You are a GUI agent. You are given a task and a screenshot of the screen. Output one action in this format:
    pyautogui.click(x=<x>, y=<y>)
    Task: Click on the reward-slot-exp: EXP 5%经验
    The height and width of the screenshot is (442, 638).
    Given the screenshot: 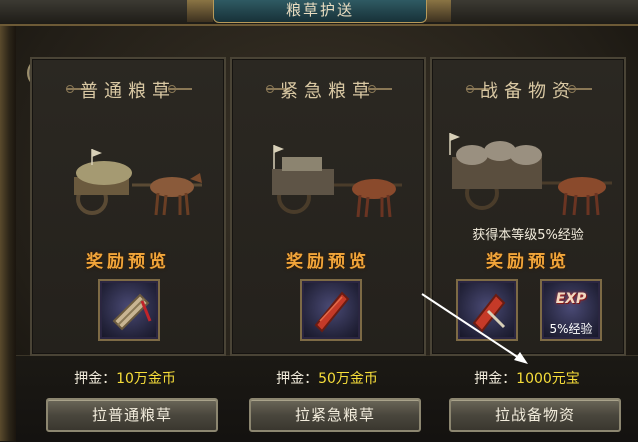 What is the action you would take?
    pyautogui.click(x=571, y=310)
    